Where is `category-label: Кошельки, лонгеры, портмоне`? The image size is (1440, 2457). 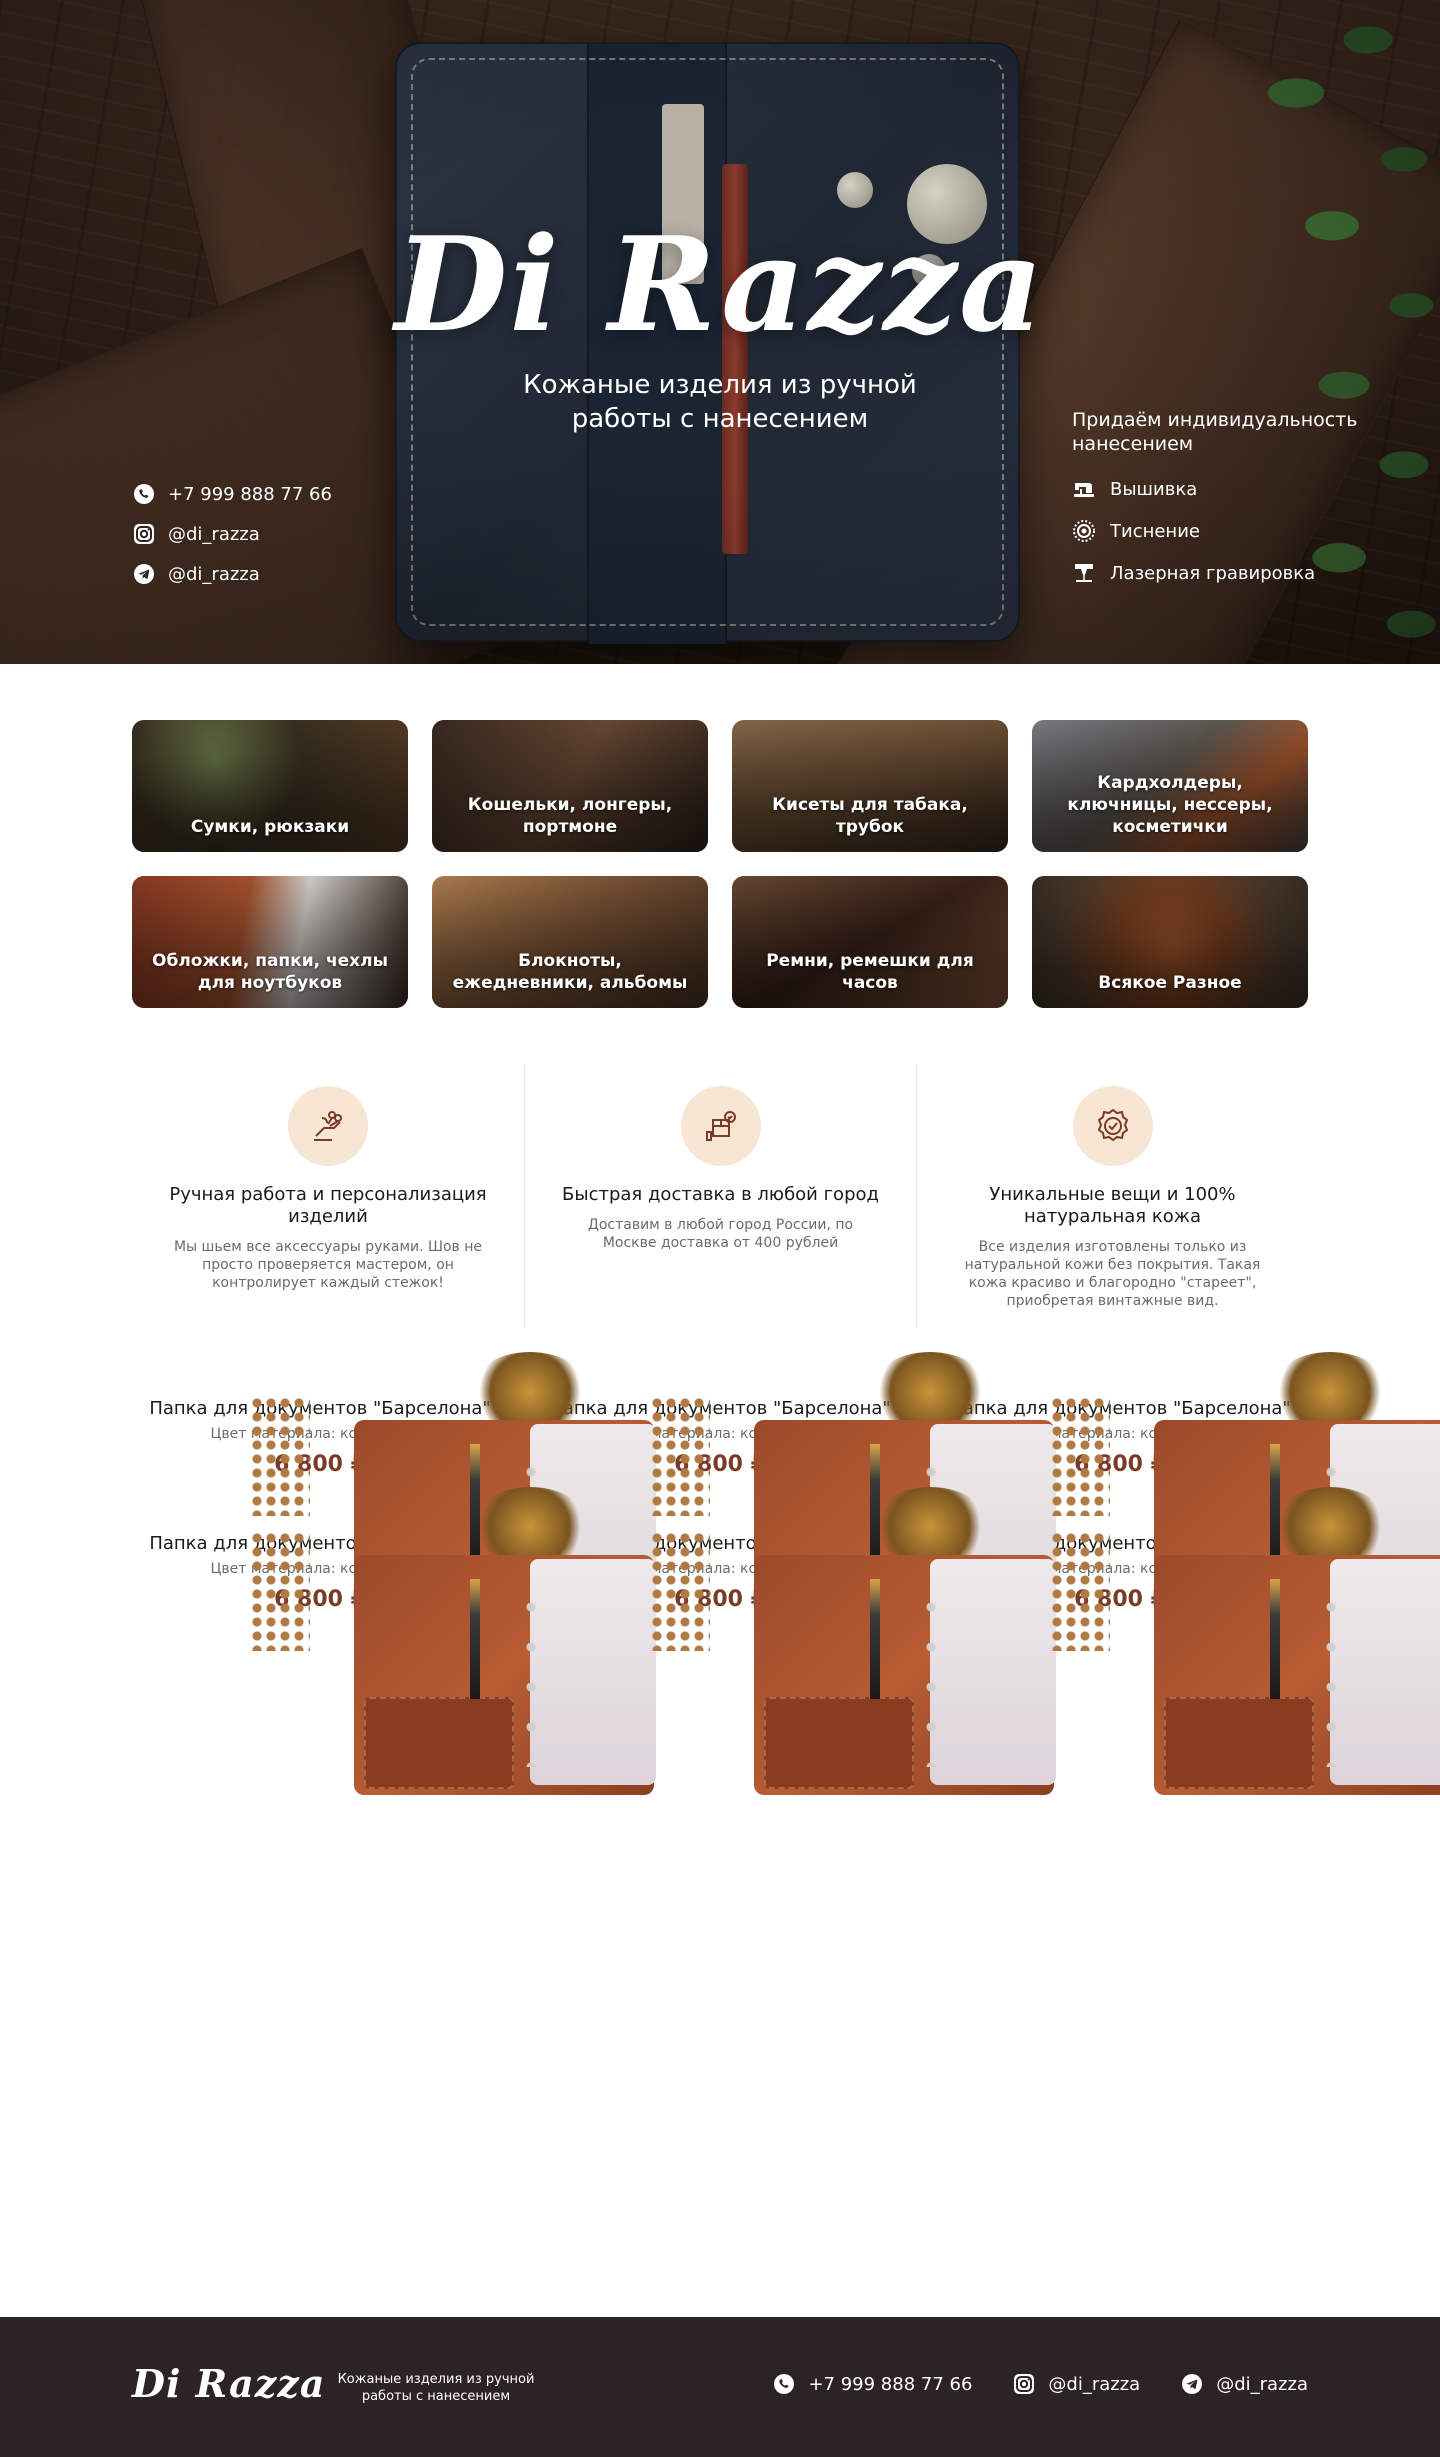
category-label: Кошельки, лонгеры, портмоне is located at coordinates (570, 816).